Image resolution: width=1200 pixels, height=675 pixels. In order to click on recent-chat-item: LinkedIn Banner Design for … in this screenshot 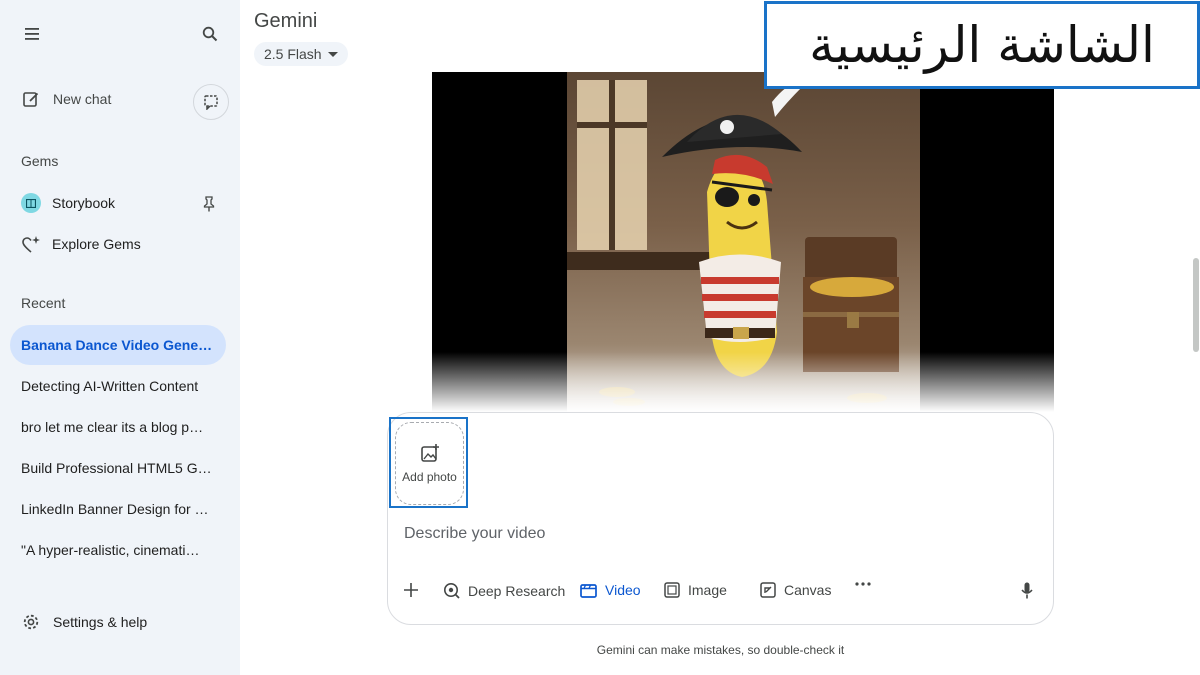, I will do `click(118, 509)`.